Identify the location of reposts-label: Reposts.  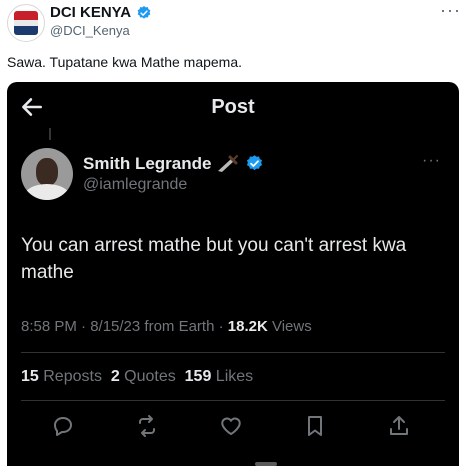
(70, 376).